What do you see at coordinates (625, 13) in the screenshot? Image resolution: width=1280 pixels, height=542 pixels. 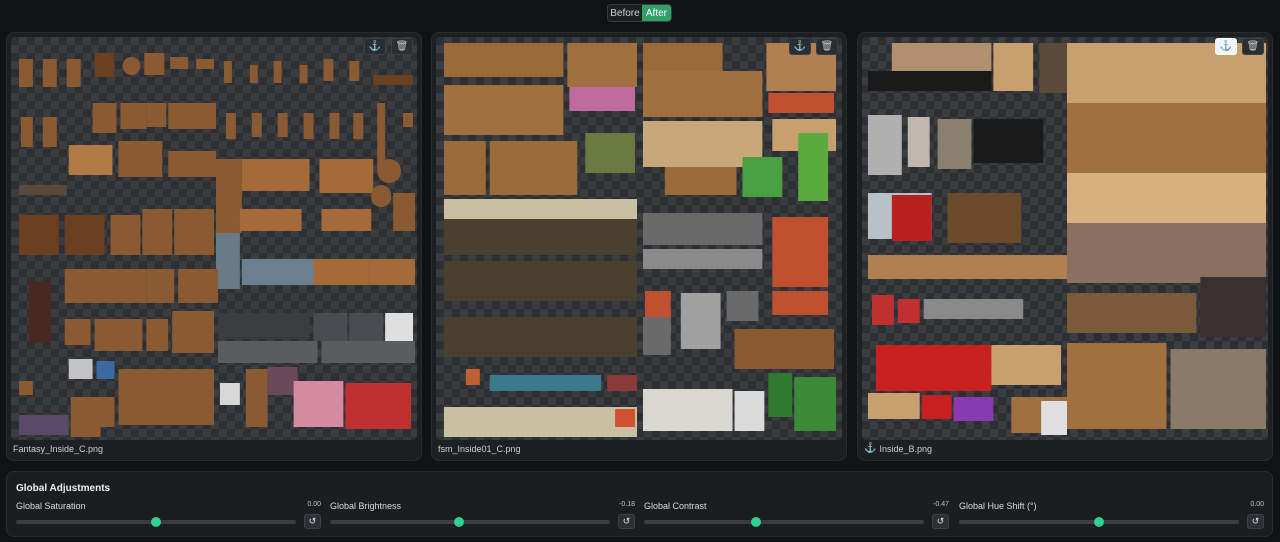 I see `before-button: Before` at bounding box center [625, 13].